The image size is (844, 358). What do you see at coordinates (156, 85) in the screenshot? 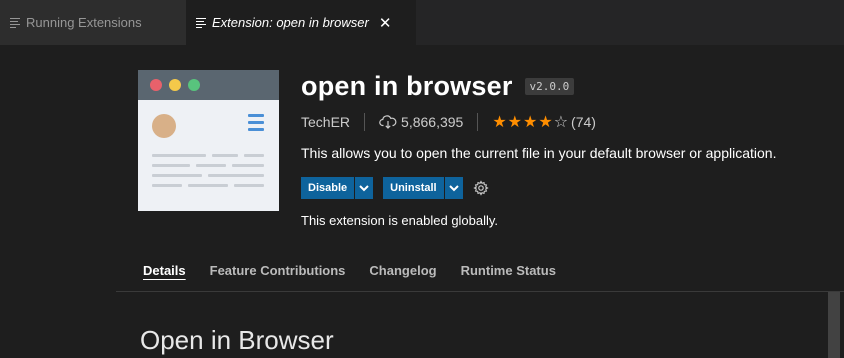
I see `logo-dot-red` at bounding box center [156, 85].